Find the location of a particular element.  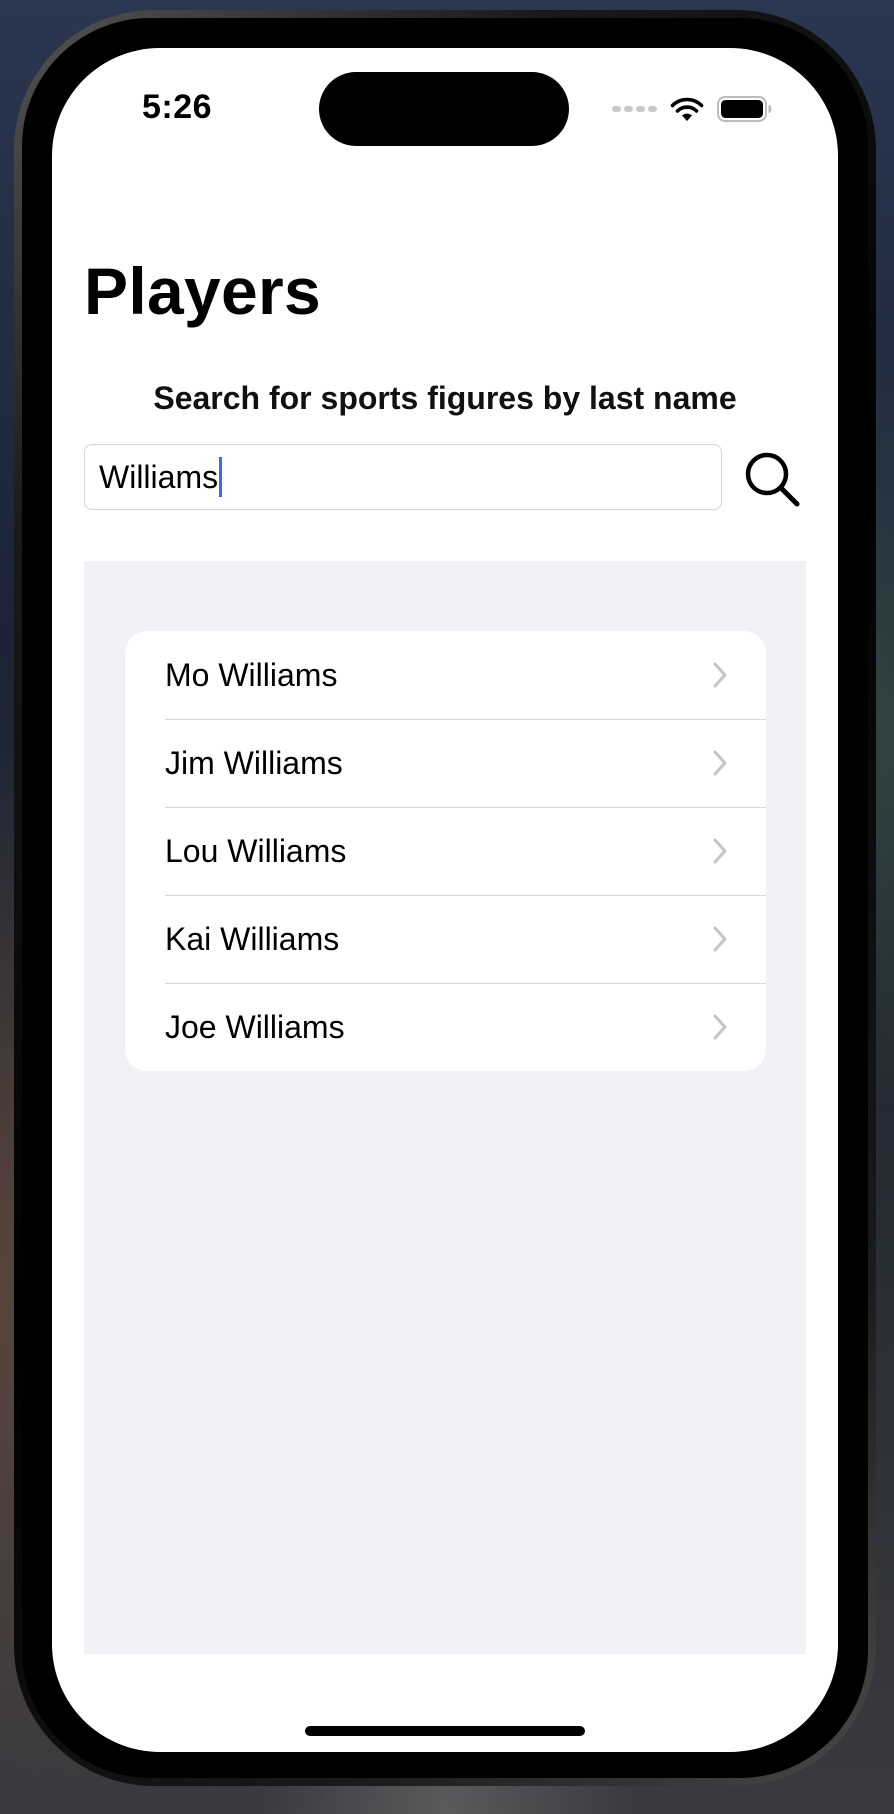

search-button is located at coordinates (772, 479).